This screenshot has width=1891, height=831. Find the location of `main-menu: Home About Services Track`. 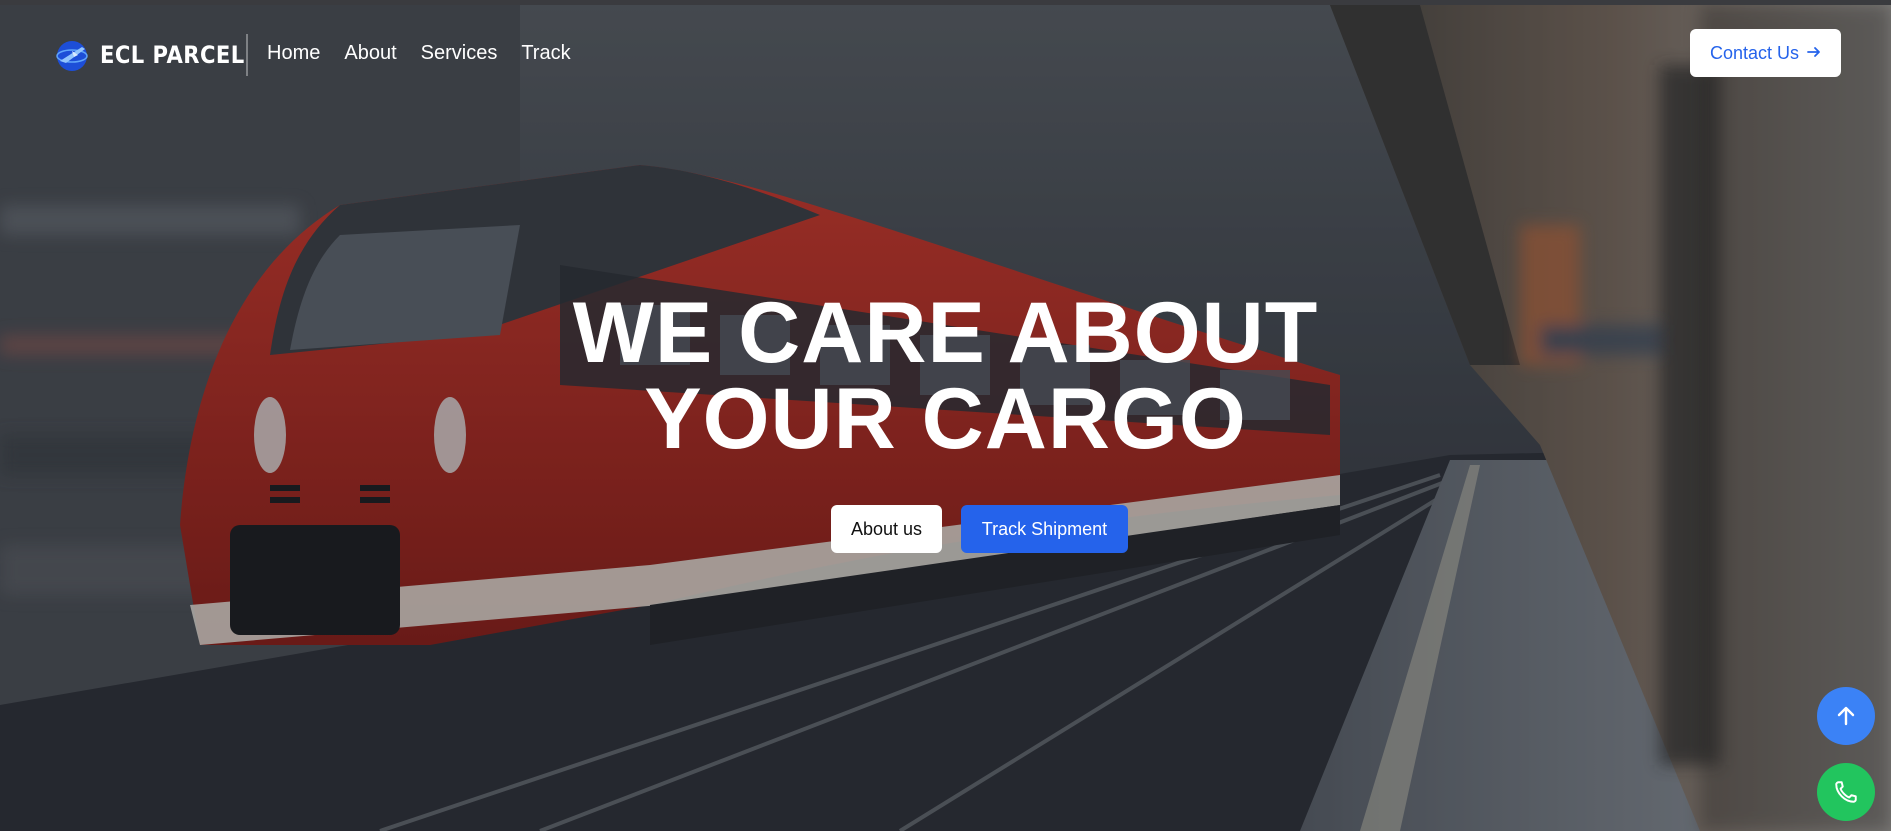

main-menu: Home About Services Track is located at coordinates (419, 53).